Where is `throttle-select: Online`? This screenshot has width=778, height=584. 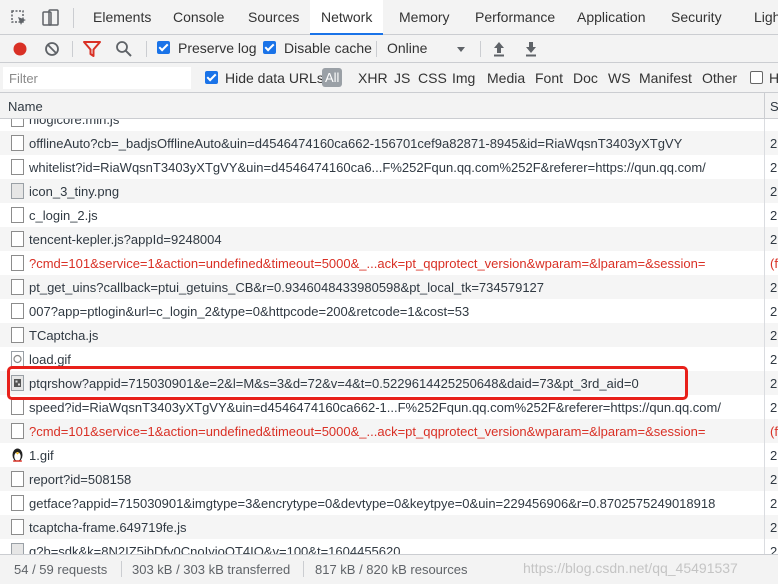 throttle-select: Online is located at coordinates (407, 48).